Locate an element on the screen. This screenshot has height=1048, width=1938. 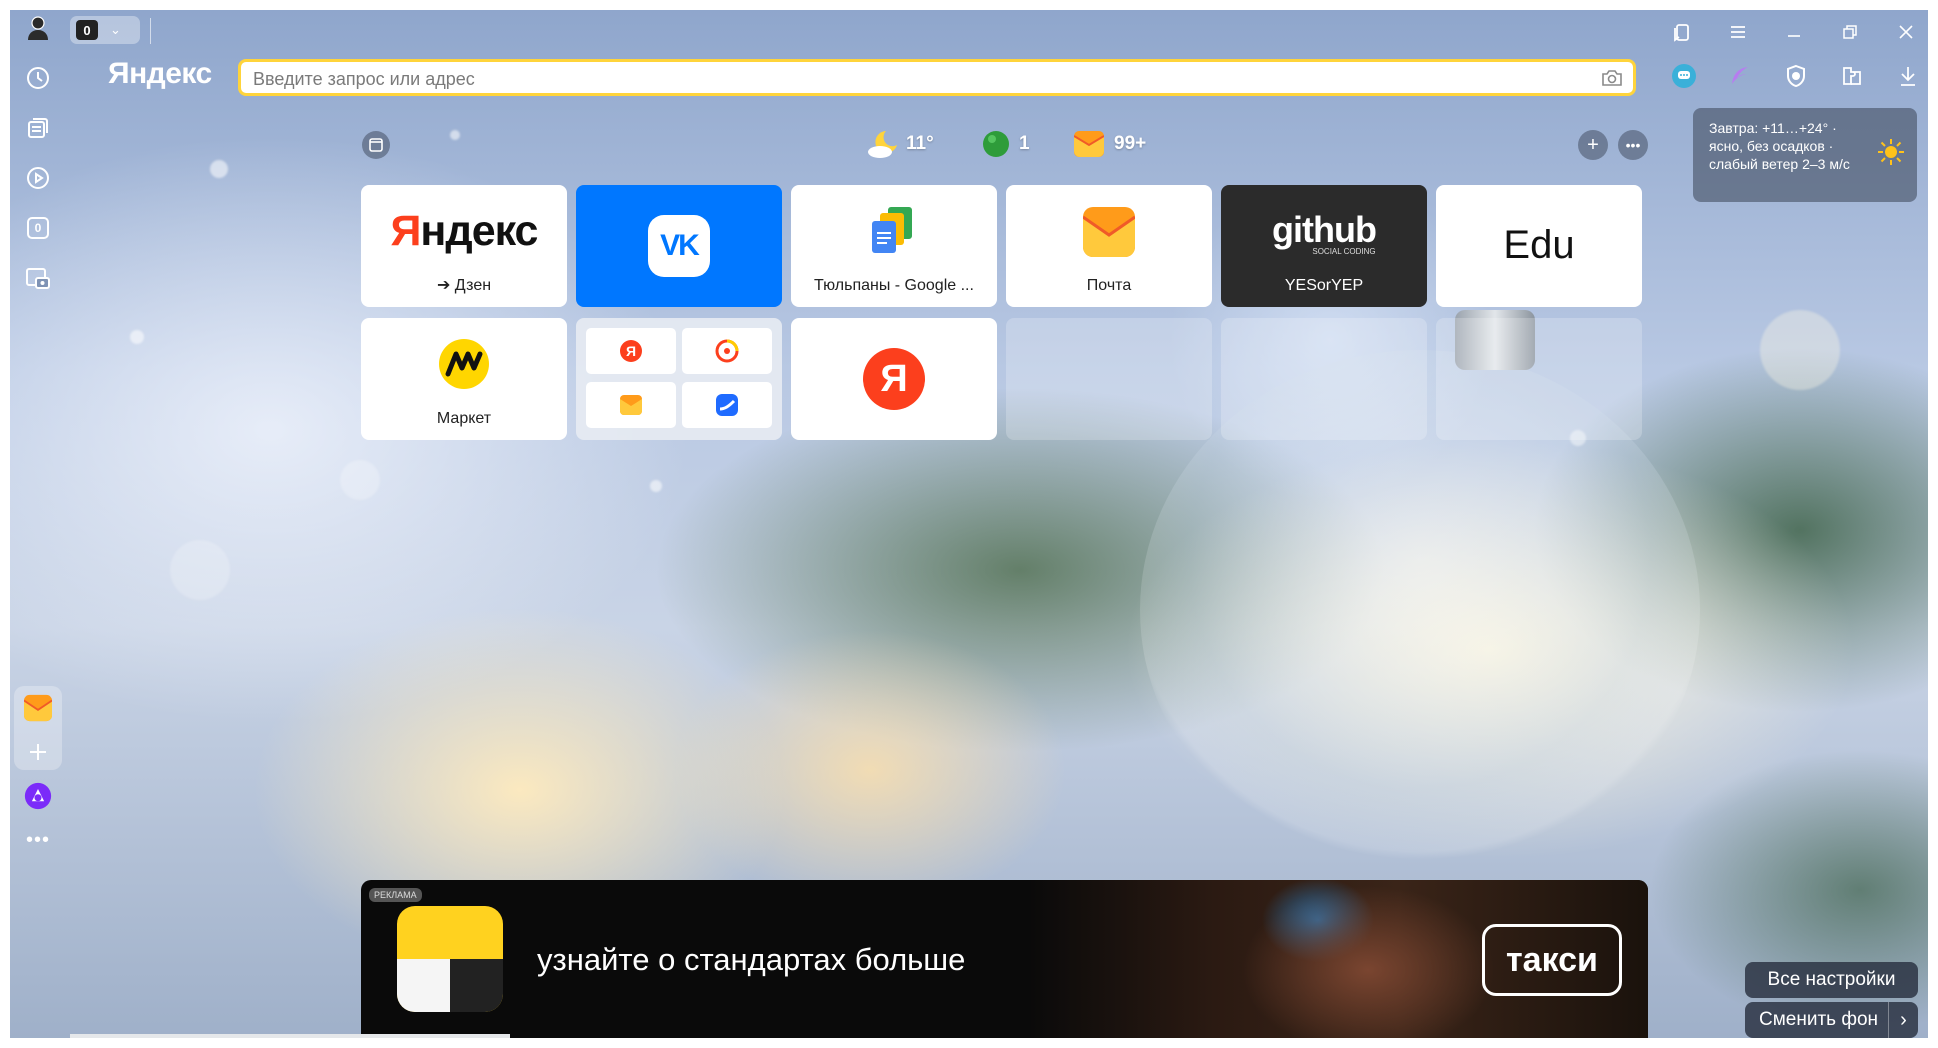
tile-yandex-dzen: Яндекс ➔ Дзен is located at coordinates (464, 246).